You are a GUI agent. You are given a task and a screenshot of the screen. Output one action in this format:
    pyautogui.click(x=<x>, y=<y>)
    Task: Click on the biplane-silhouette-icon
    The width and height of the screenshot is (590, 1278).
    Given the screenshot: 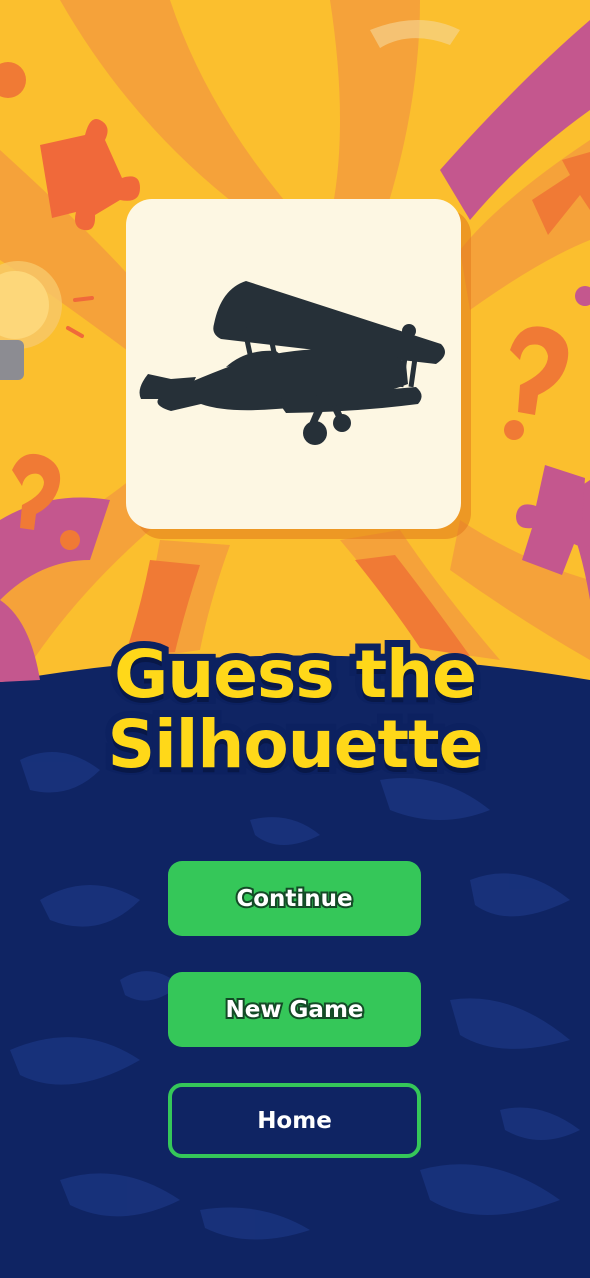 What is the action you would take?
    pyautogui.click(x=292, y=363)
    